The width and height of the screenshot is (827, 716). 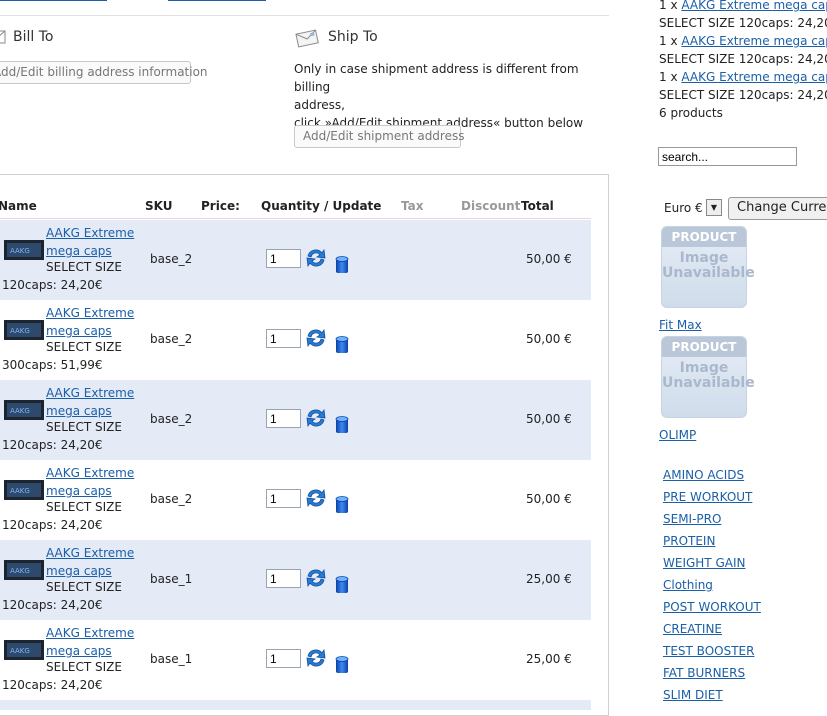 What do you see at coordinates (353, 37) in the screenshot?
I see `ship-to-title: Ship To` at bounding box center [353, 37].